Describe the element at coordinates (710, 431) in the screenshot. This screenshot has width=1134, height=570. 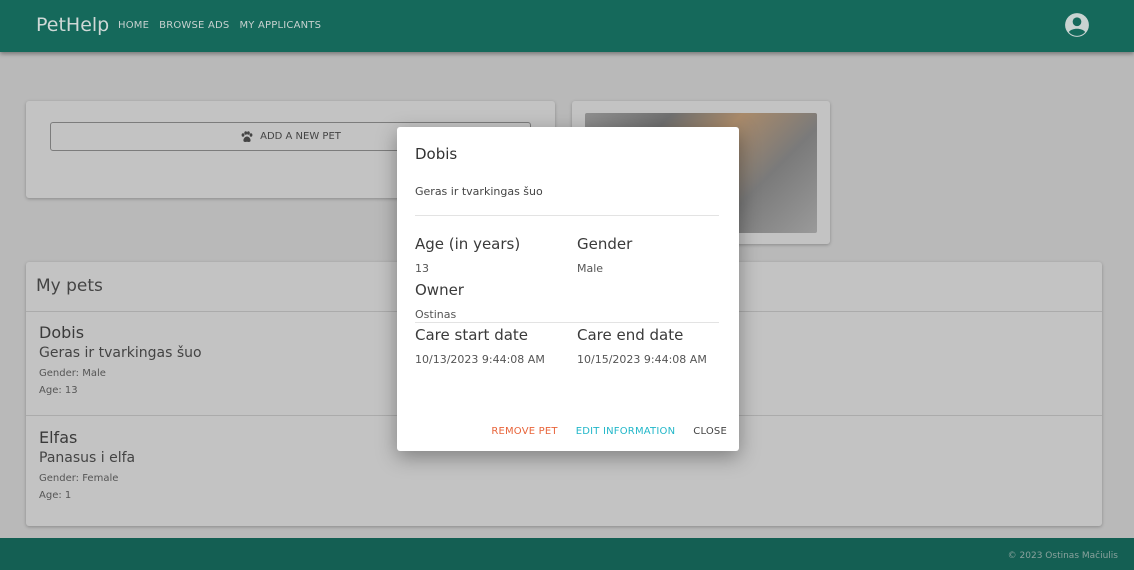
I see `close-button: CLOSE` at that location.